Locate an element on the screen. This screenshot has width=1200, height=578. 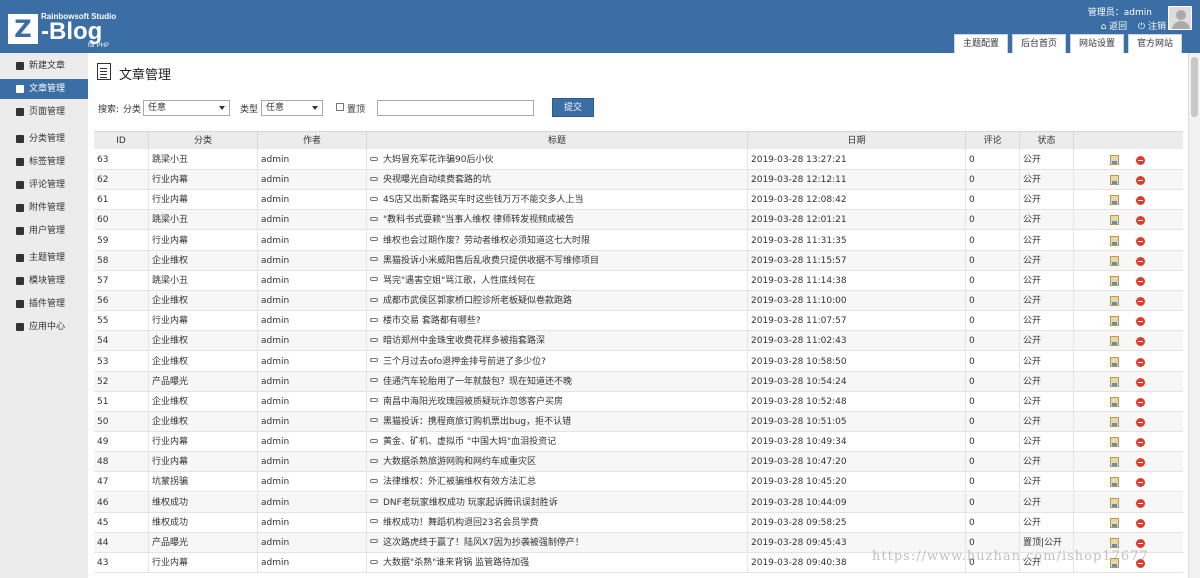
article-title: 大数据杀熟旅游网购和网约车成重灾区 is located at coordinates (459, 462).